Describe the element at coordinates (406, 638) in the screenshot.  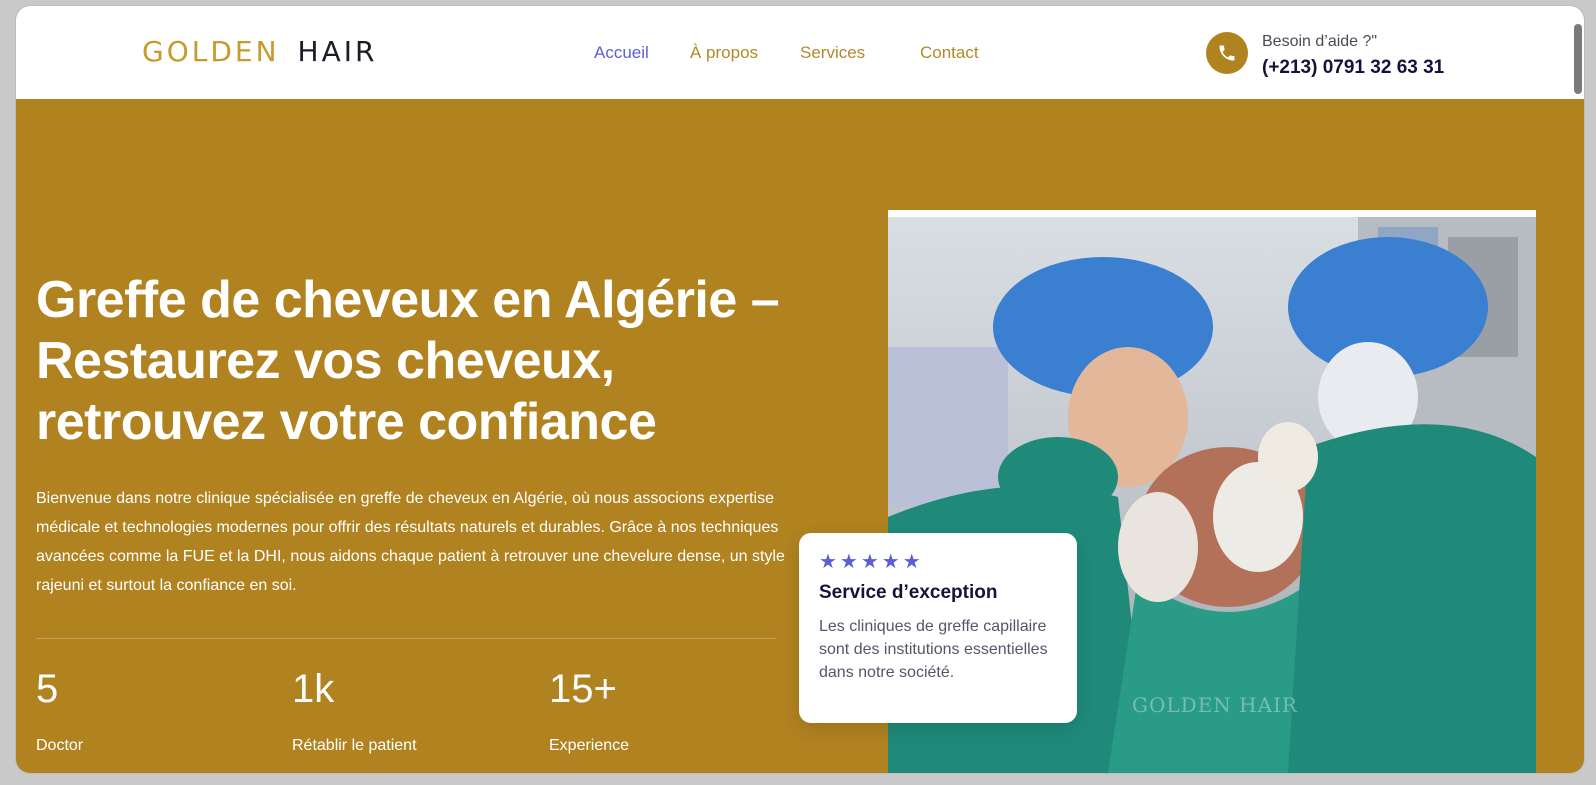
I see `stats-divider` at that location.